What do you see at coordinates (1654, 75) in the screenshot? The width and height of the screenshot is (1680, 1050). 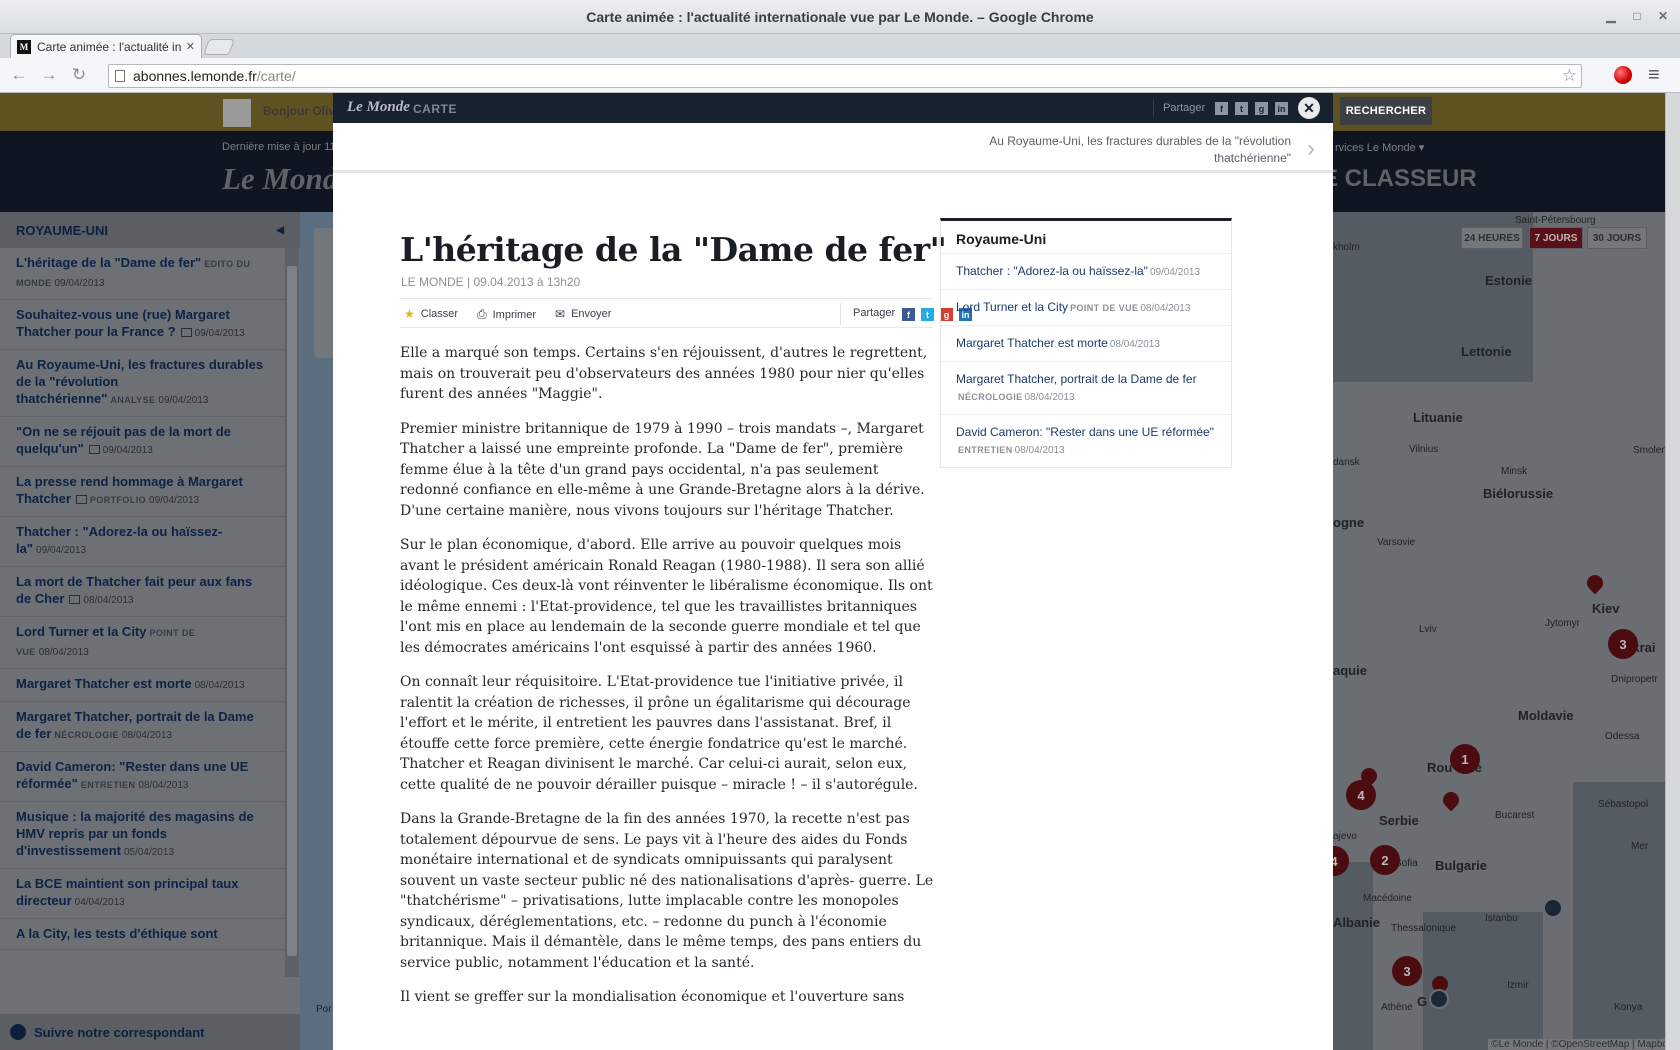 I see `chrome-menu-icon: ≡` at bounding box center [1654, 75].